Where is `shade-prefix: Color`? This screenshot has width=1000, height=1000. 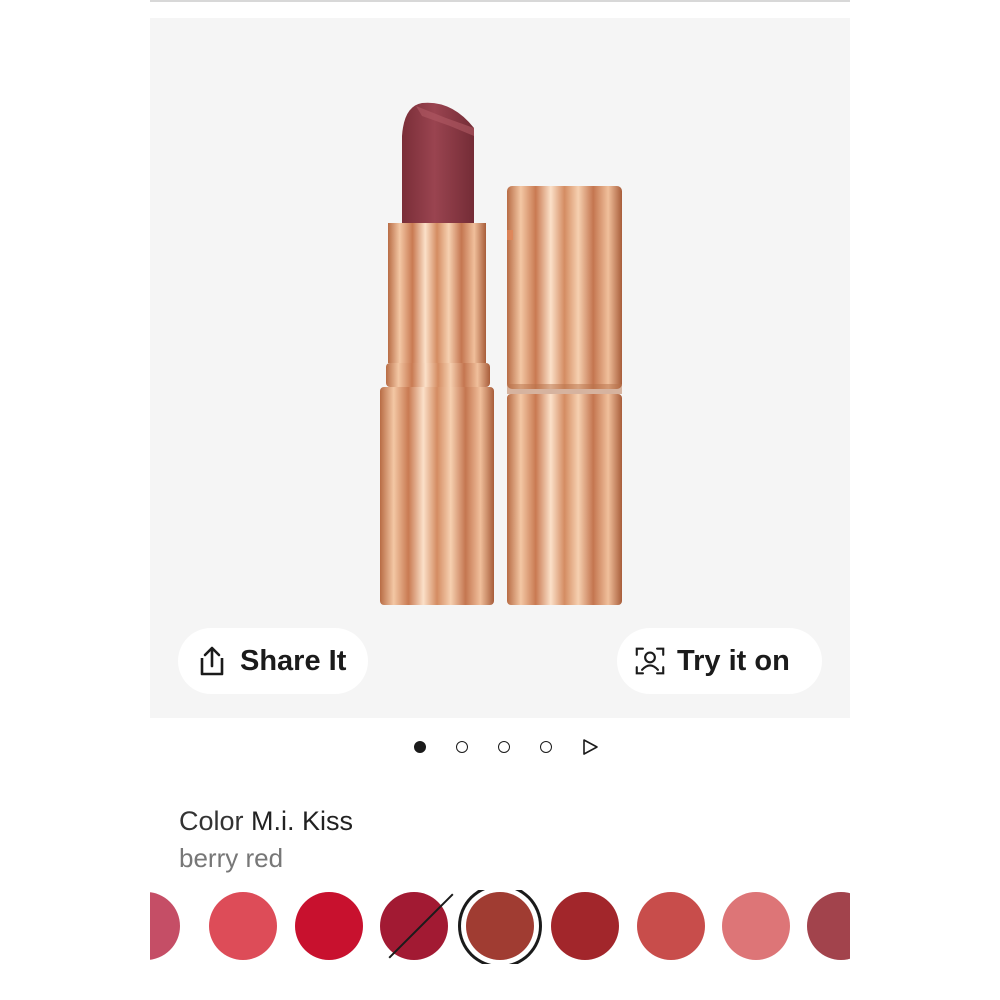 shade-prefix: Color is located at coordinates (211, 821).